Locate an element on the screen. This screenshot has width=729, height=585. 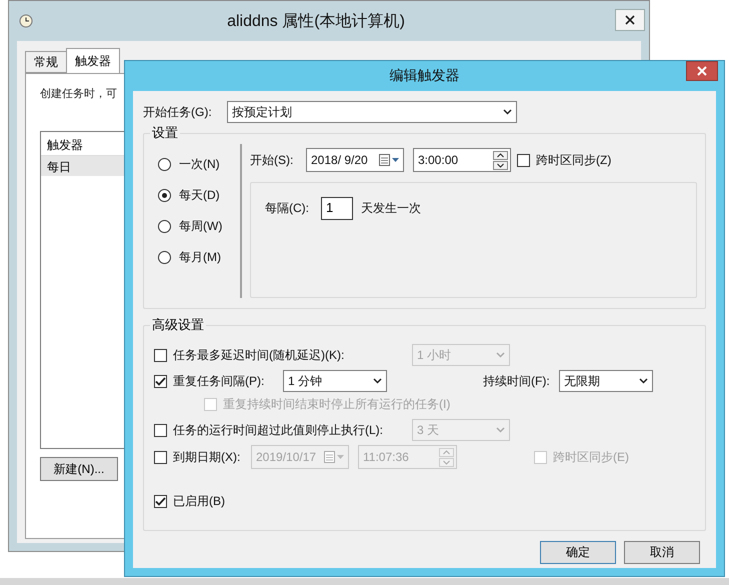
cancel-button: 取消 is located at coordinates (662, 552).